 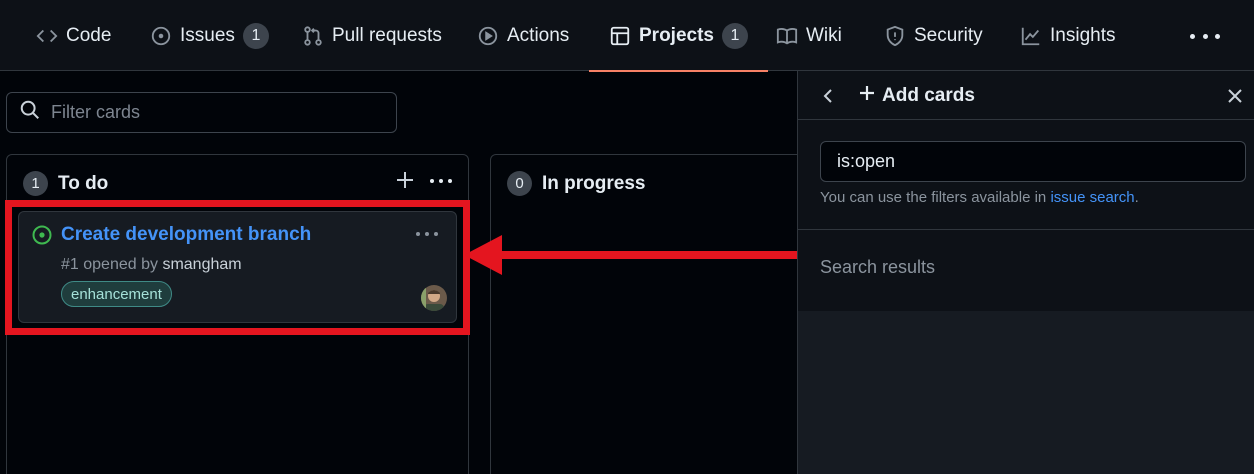 I want to click on graph-icon, so click(x=1031, y=36).